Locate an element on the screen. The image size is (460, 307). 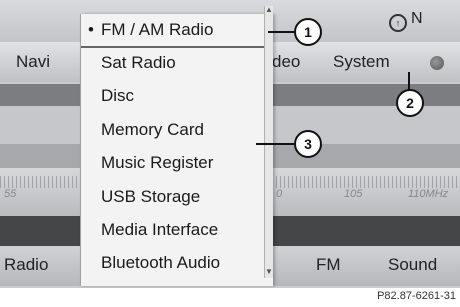
selection-underline is located at coordinates (176, 47).